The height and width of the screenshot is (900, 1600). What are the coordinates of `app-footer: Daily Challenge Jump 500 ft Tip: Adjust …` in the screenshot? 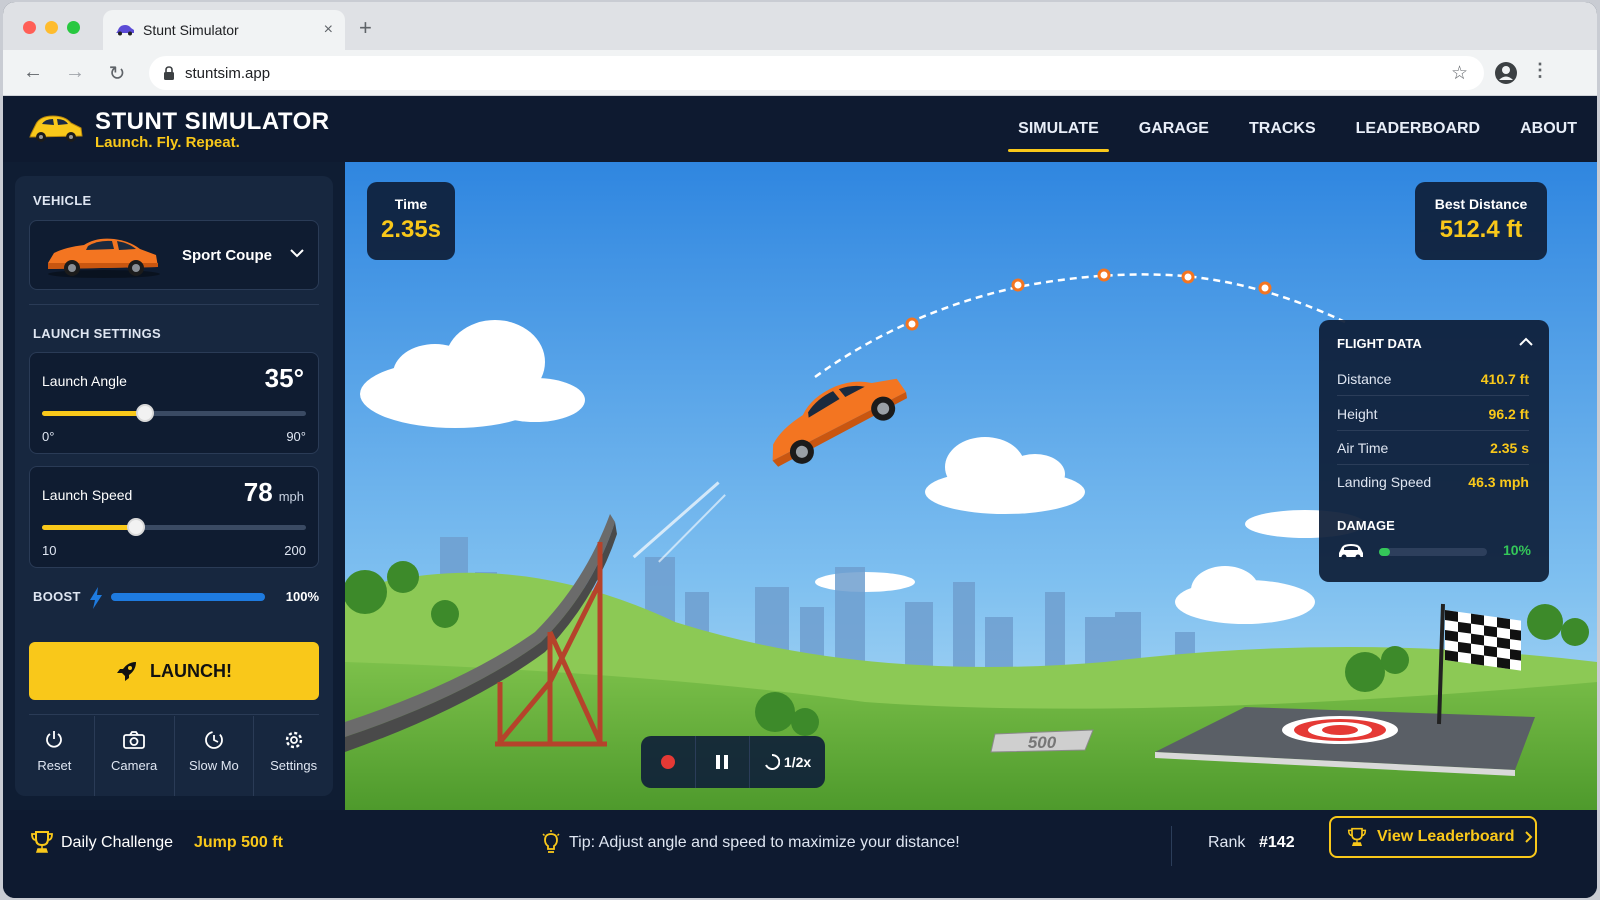 It's located at (800, 854).